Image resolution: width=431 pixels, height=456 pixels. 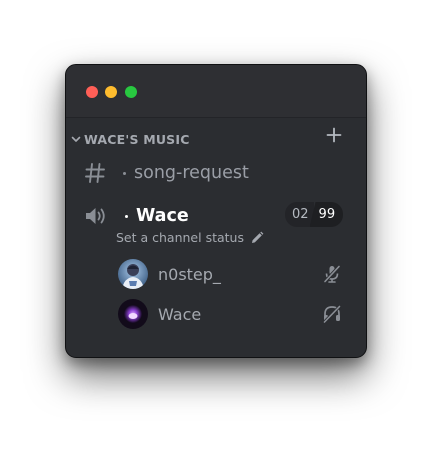 I want to click on minimize-window-button, so click(x=111, y=92).